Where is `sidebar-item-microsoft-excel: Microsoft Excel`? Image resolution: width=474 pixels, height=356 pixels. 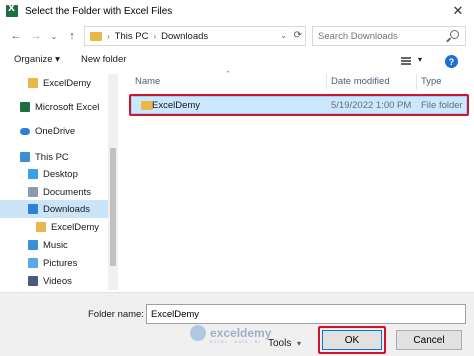 sidebar-item-microsoft-excel: Microsoft Excel is located at coordinates (54, 107).